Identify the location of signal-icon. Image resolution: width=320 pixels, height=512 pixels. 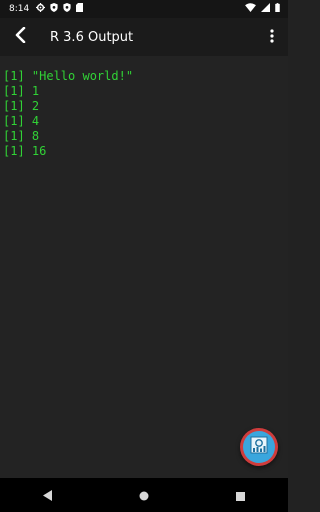
(265, 9).